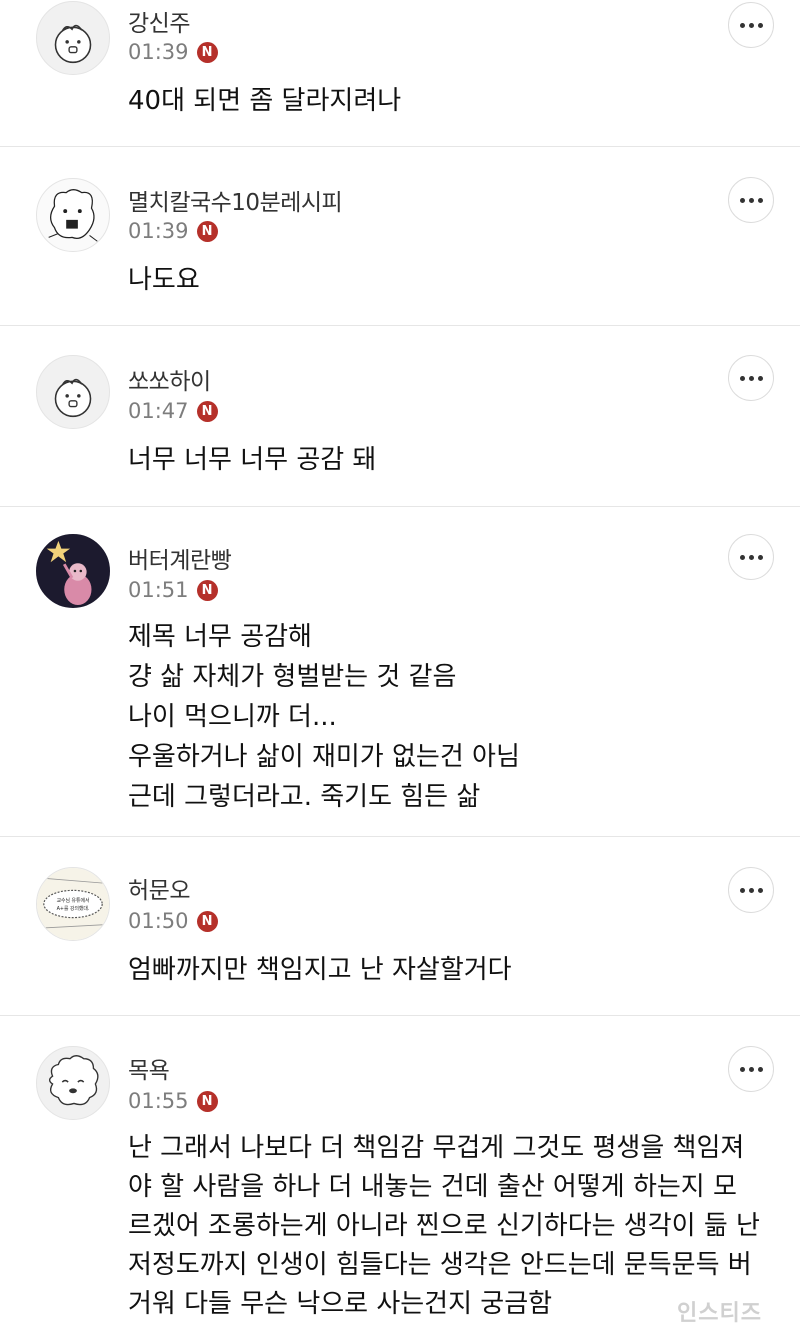 This screenshot has height=1333, width=800. Describe the element at coordinates (400, 73) in the screenshot. I see `comment-item: 강신주 01:39 N 40대 되면 좀 달라지려나` at that location.